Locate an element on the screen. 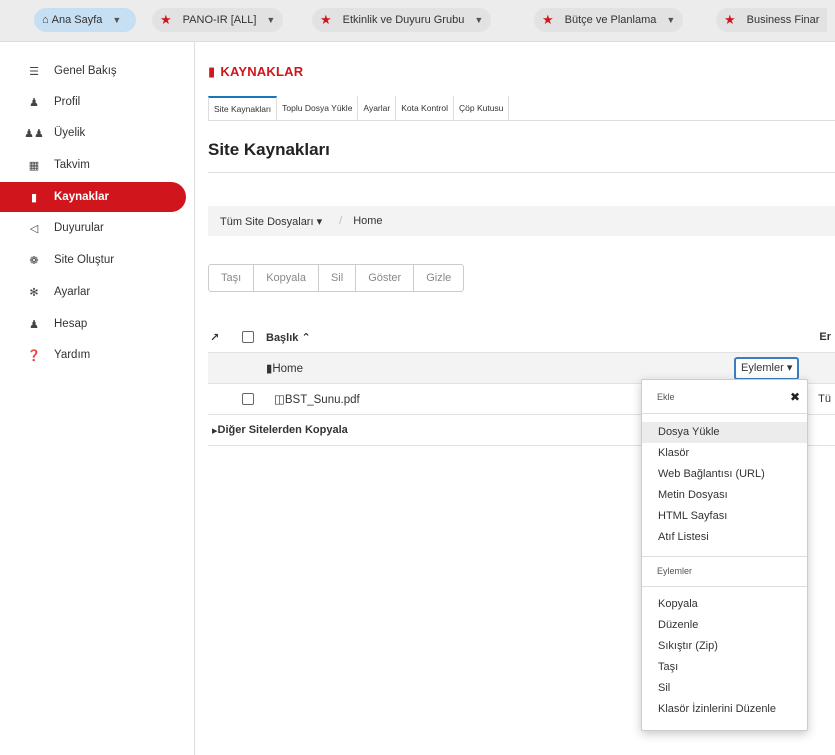 Image resolution: width=835 pixels, height=755 pixels. move-button: Taşı is located at coordinates (231, 278).